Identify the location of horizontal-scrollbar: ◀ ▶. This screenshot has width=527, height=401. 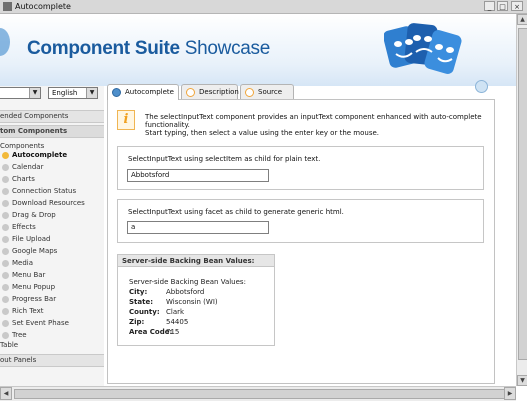
(258, 393).